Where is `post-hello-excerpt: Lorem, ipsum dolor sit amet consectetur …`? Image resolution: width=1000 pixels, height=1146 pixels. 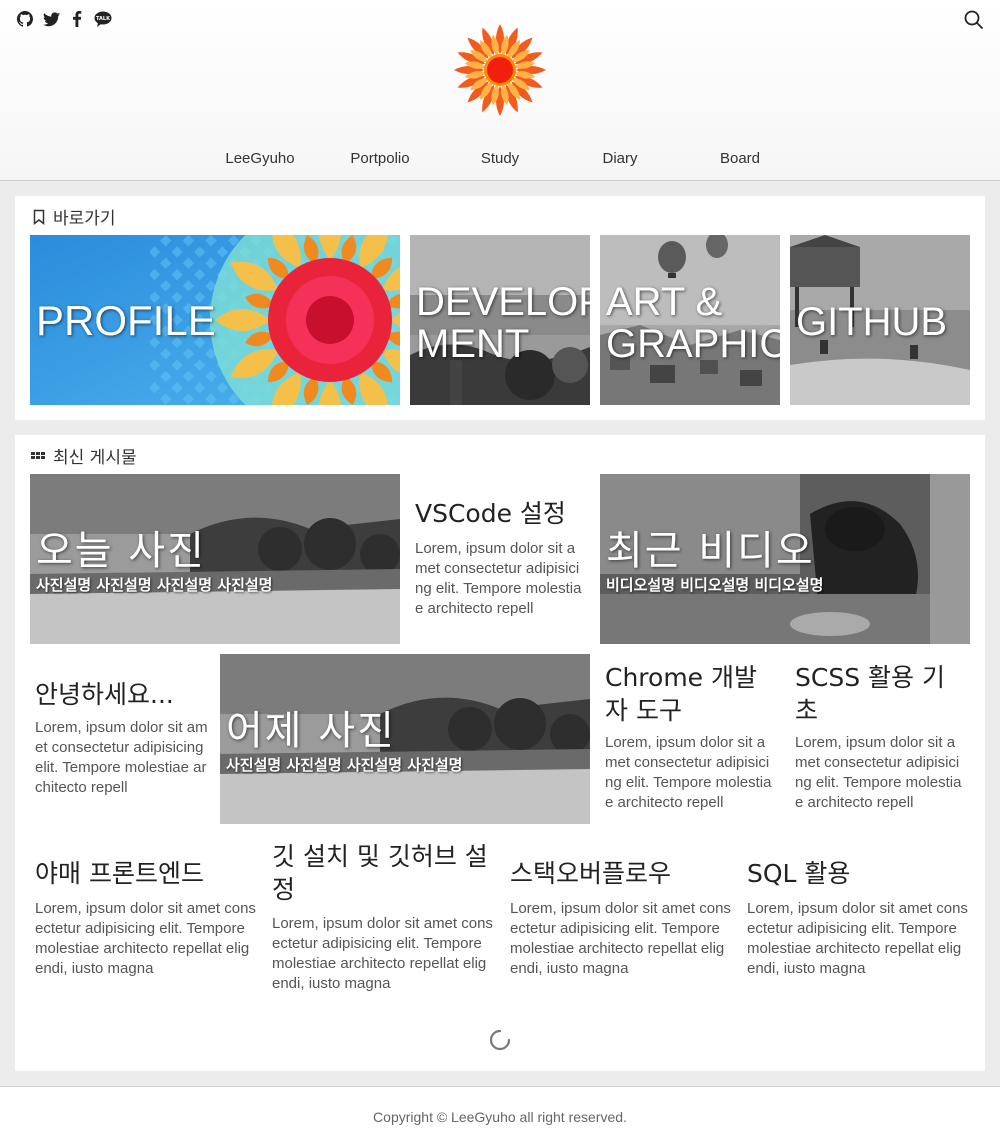
post-hello-excerpt: Lorem, ipsum dolor sit amet consectetur … is located at coordinates (121, 757).